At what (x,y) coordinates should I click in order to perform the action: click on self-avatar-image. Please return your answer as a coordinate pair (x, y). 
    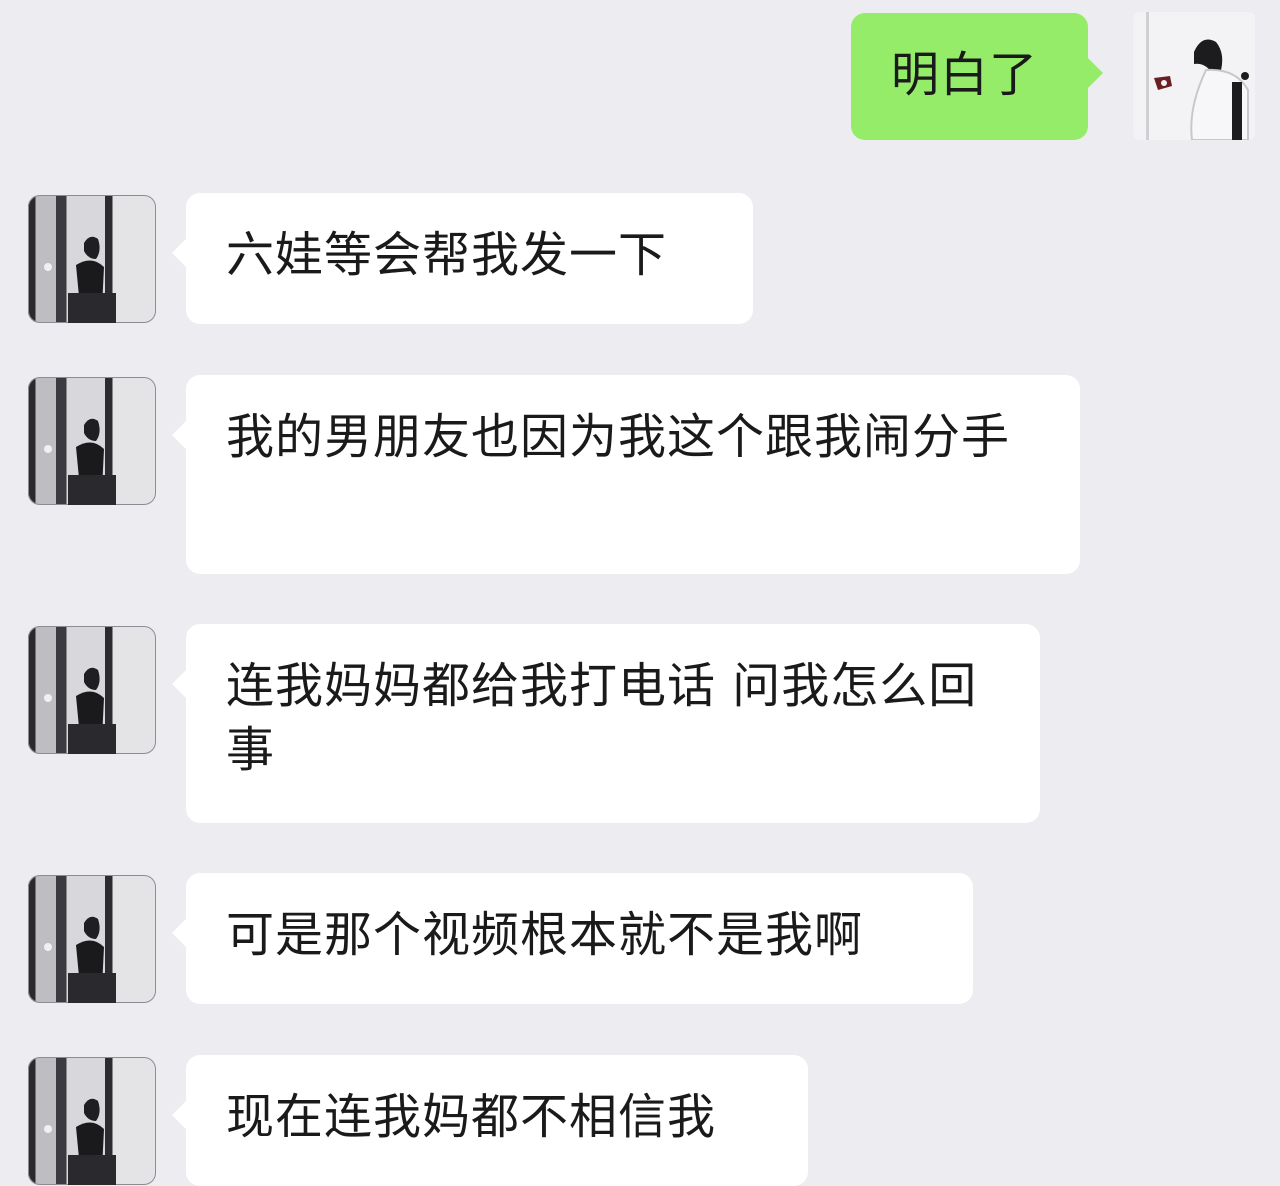
    Looking at the image, I should click on (1195, 76).